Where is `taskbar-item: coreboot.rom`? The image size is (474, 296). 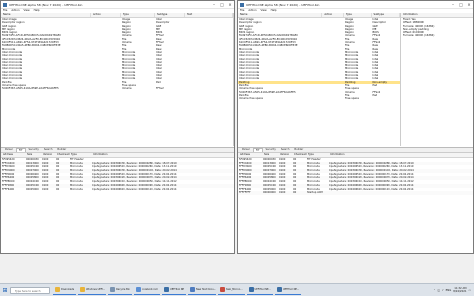 taskbar-item: coreboot.rom is located at coordinates (146, 290).